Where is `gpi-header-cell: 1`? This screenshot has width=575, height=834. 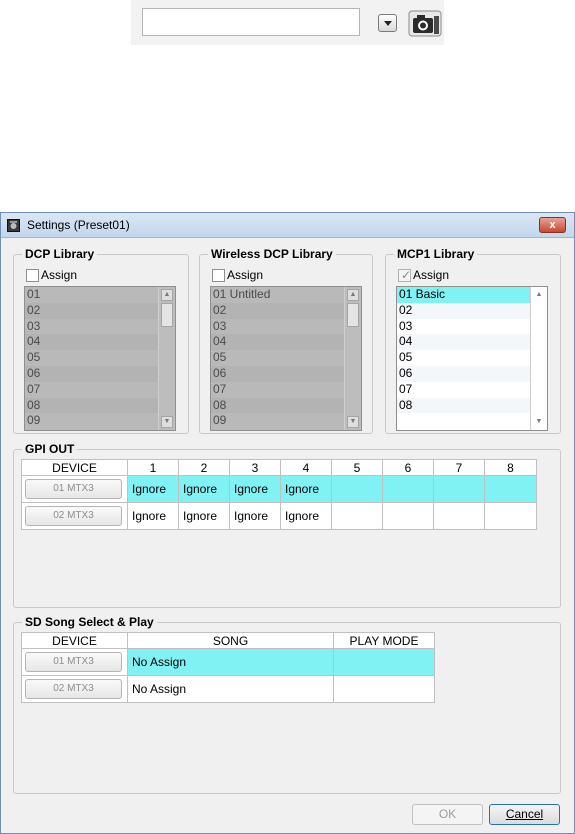 gpi-header-cell: 1 is located at coordinates (153, 467).